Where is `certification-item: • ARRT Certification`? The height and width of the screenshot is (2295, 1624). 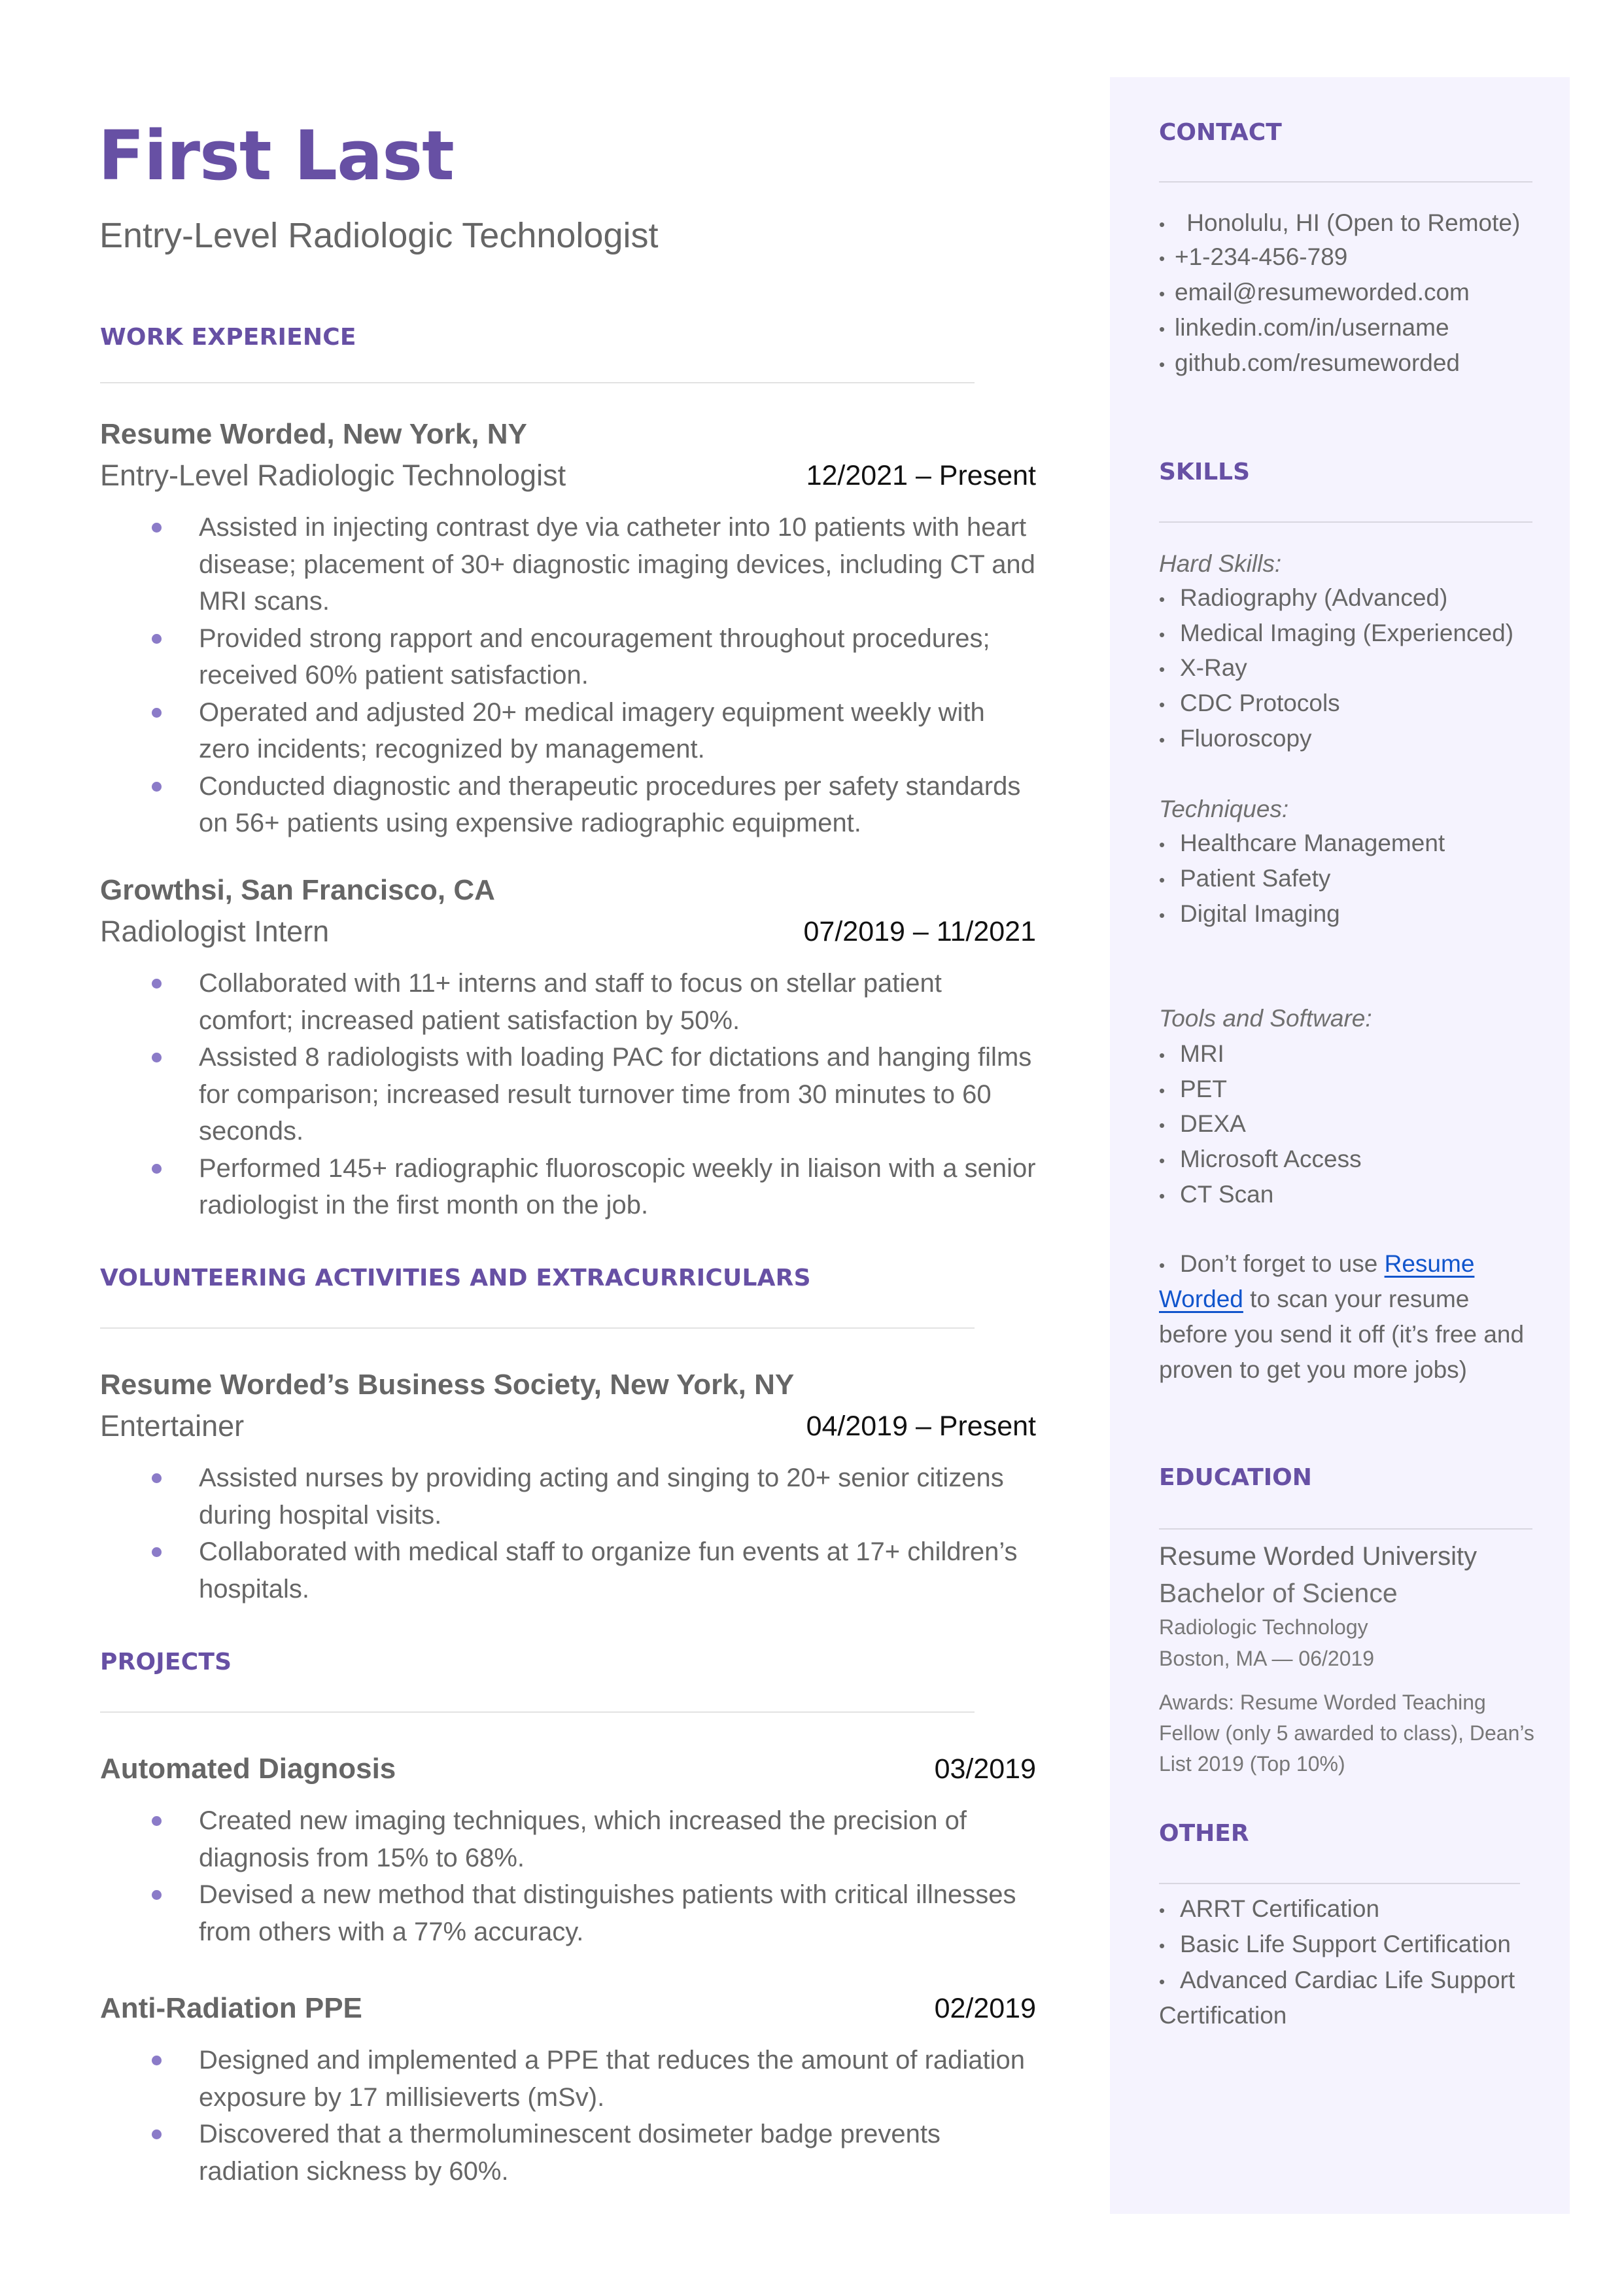
certification-item: • ARRT Certification is located at coordinates (1269, 1910).